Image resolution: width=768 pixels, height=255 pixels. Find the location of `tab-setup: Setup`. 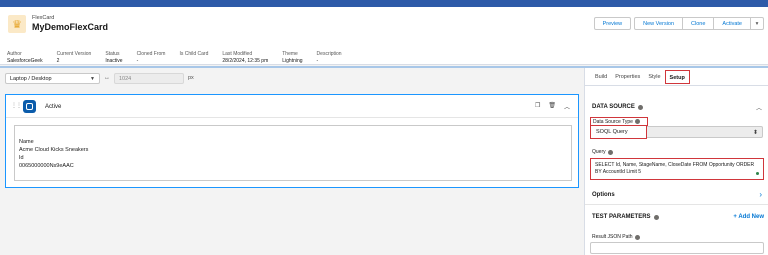

tab-setup: Setup is located at coordinates (677, 77).